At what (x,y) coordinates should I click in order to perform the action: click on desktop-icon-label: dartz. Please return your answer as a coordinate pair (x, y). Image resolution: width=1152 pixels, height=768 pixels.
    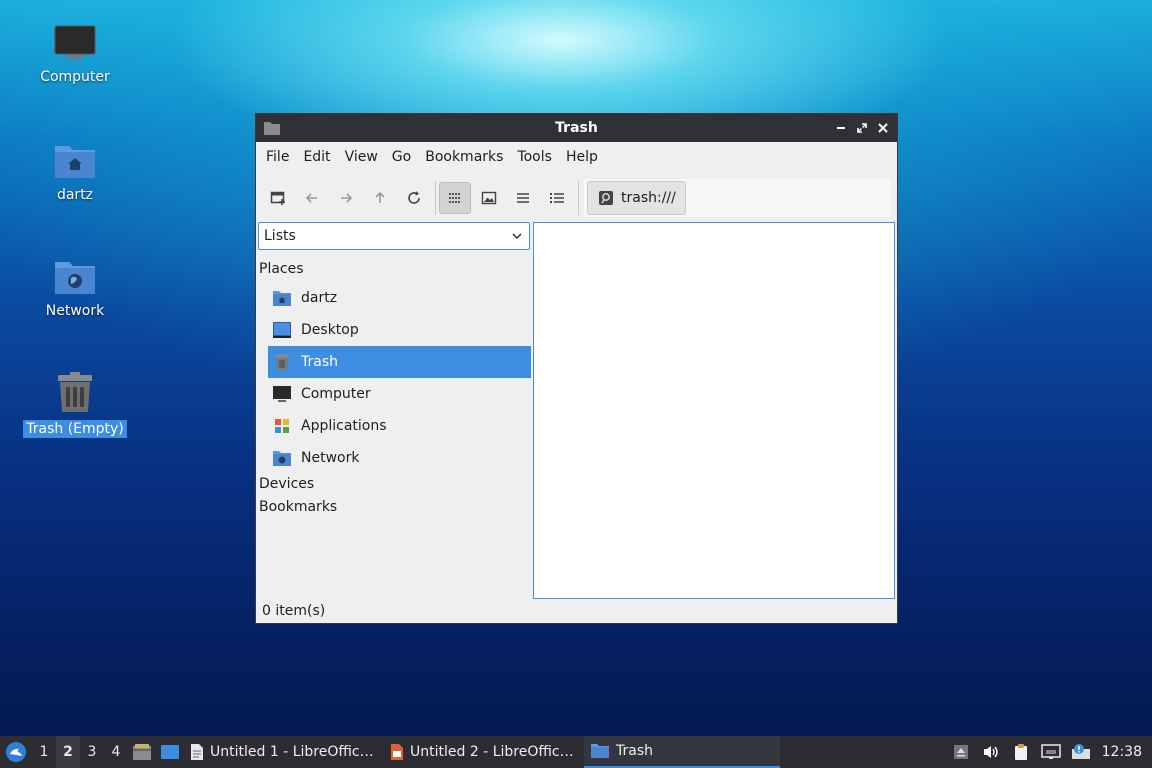
    Looking at the image, I should click on (75, 195).